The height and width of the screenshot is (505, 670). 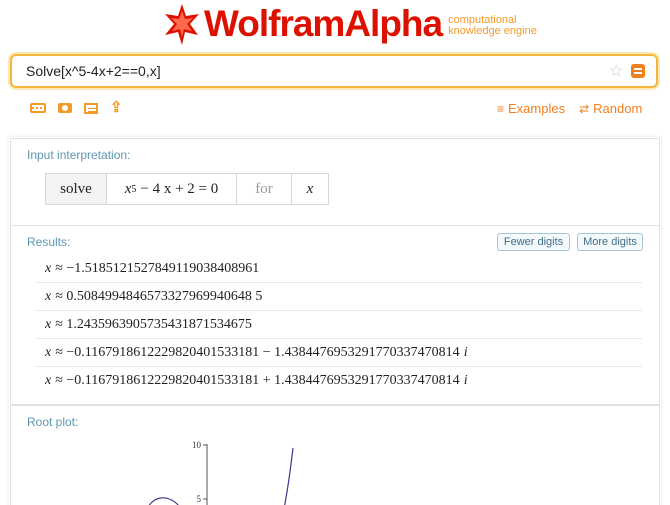 What do you see at coordinates (221, 472) in the screenshot?
I see `root-plot-graph: 10 5` at bounding box center [221, 472].